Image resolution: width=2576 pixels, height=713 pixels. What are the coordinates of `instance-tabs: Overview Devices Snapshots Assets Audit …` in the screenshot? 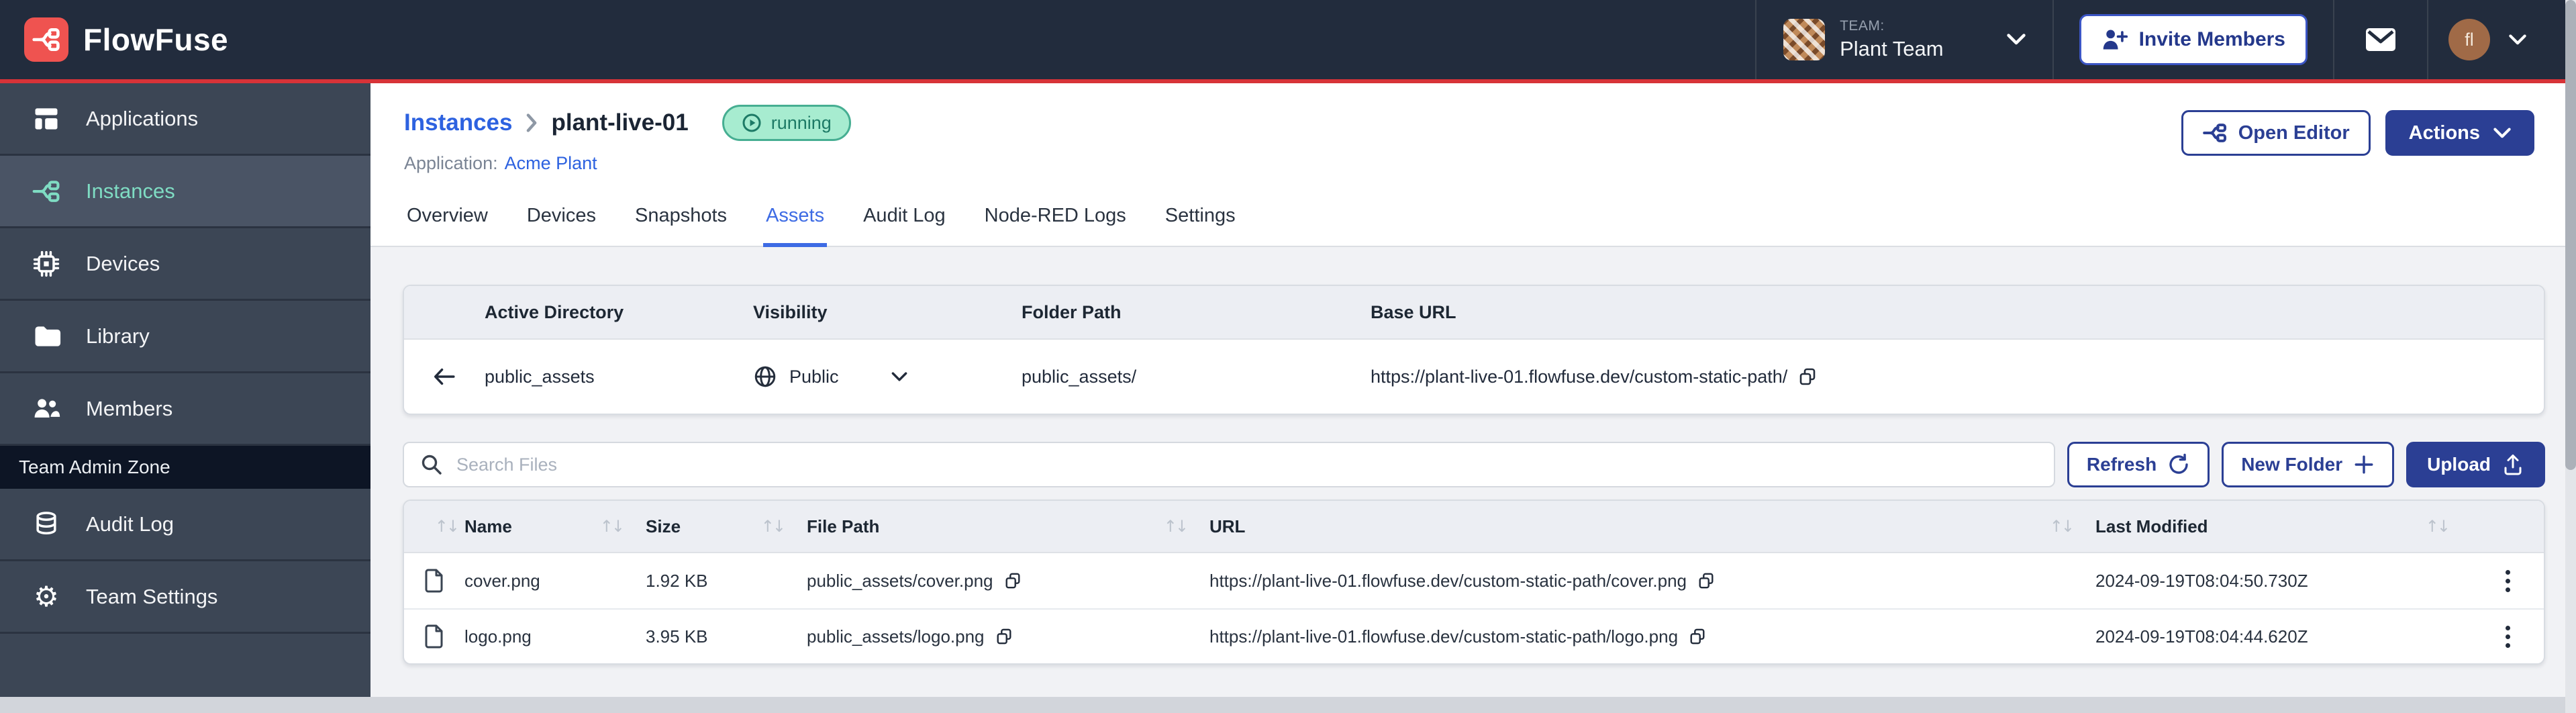 It's located at (821, 226).